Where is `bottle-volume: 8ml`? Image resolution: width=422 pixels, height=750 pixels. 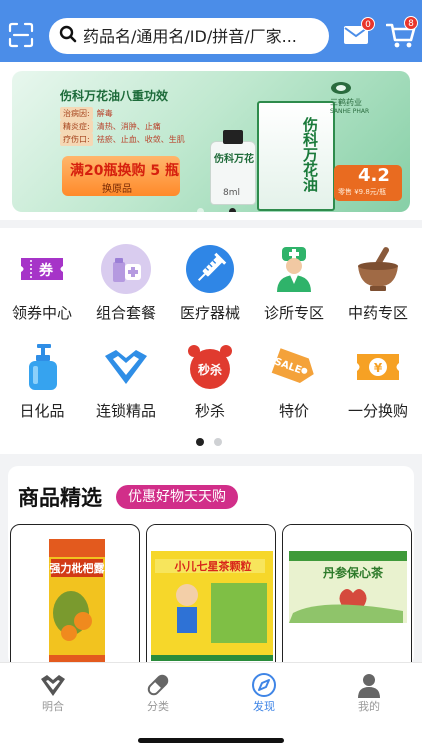 bottle-volume: 8ml is located at coordinates (231, 193).